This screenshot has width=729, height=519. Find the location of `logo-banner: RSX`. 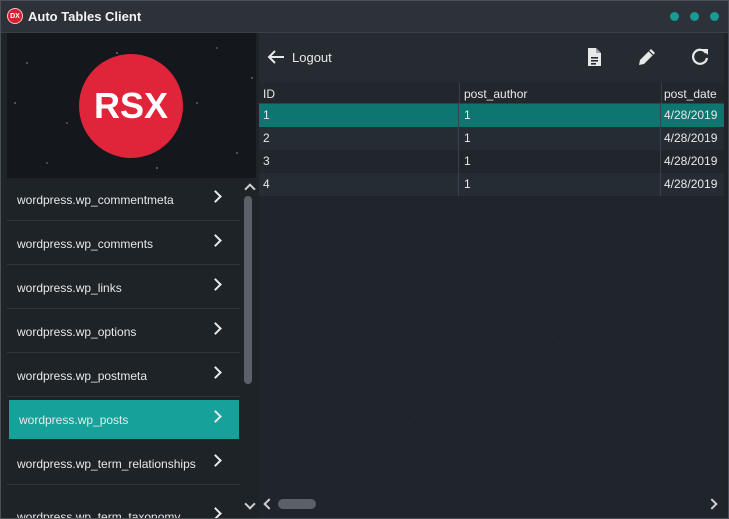

logo-banner: RSX is located at coordinates (131, 105).